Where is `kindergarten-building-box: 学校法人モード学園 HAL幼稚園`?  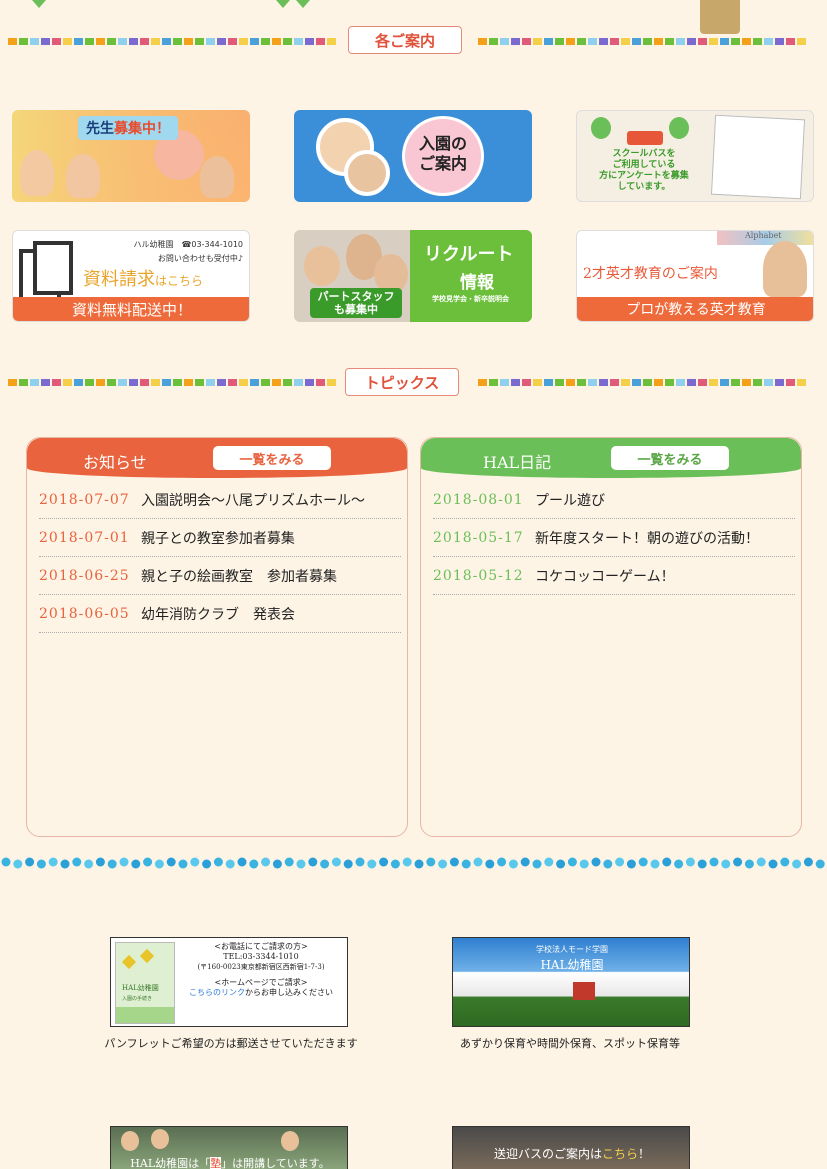 kindergarten-building-box: 学校法人モード学園 HAL幼稚園 is located at coordinates (571, 982).